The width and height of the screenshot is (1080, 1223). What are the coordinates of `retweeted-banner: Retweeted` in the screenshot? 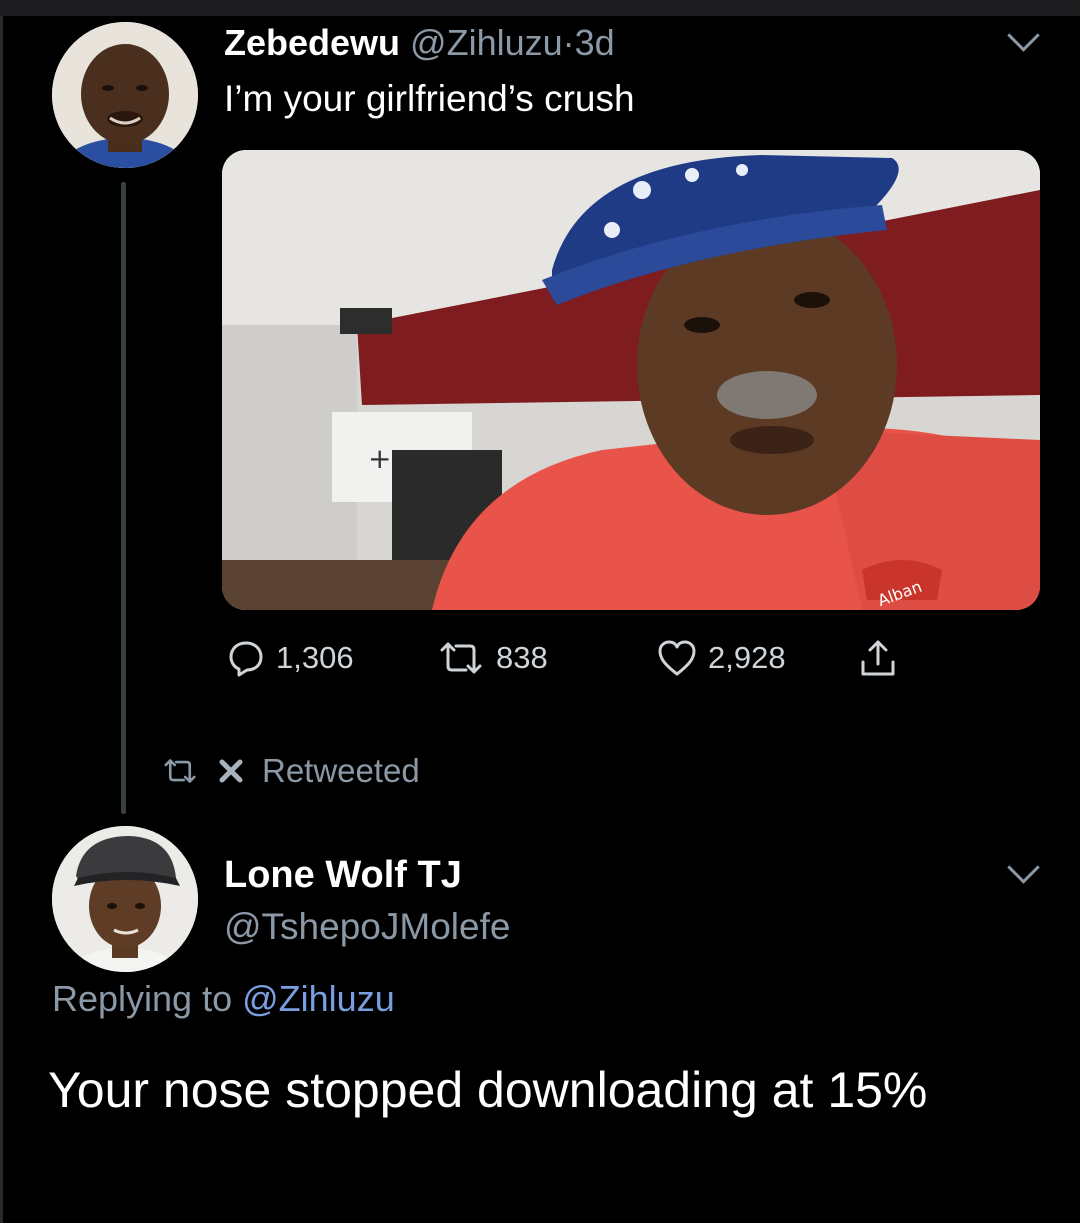 It's located at (290, 771).